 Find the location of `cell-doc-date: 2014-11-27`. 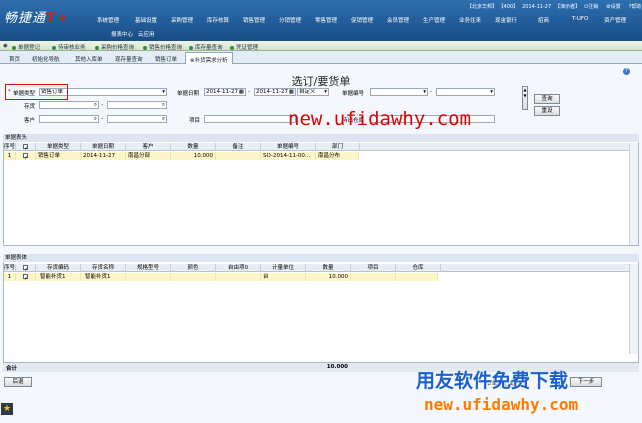

cell-doc-date: 2014-11-27 is located at coordinates (103, 156).